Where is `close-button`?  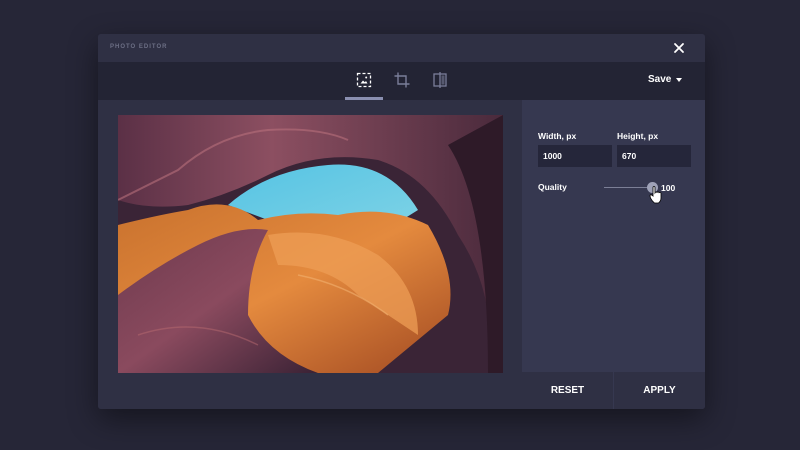
close-button is located at coordinates (679, 48).